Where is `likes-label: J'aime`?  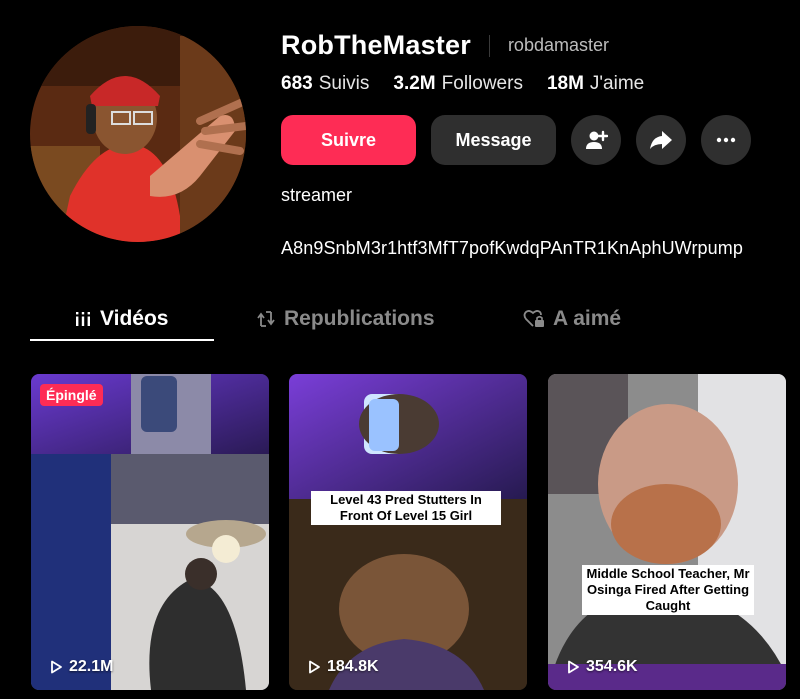
likes-label: J'aime is located at coordinates (617, 83).